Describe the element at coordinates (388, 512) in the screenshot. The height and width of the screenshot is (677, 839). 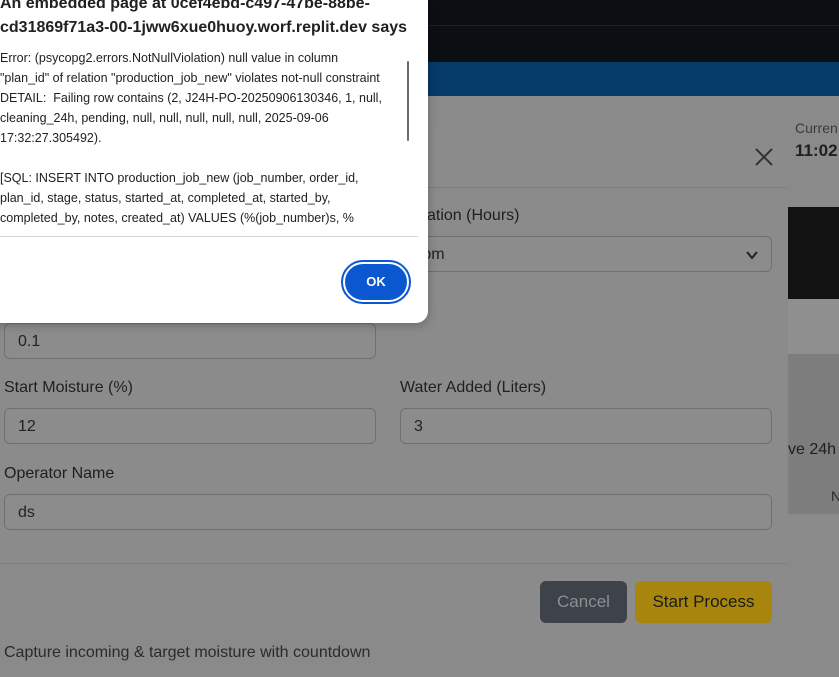
I see `operator-name-input: ds` at that location.